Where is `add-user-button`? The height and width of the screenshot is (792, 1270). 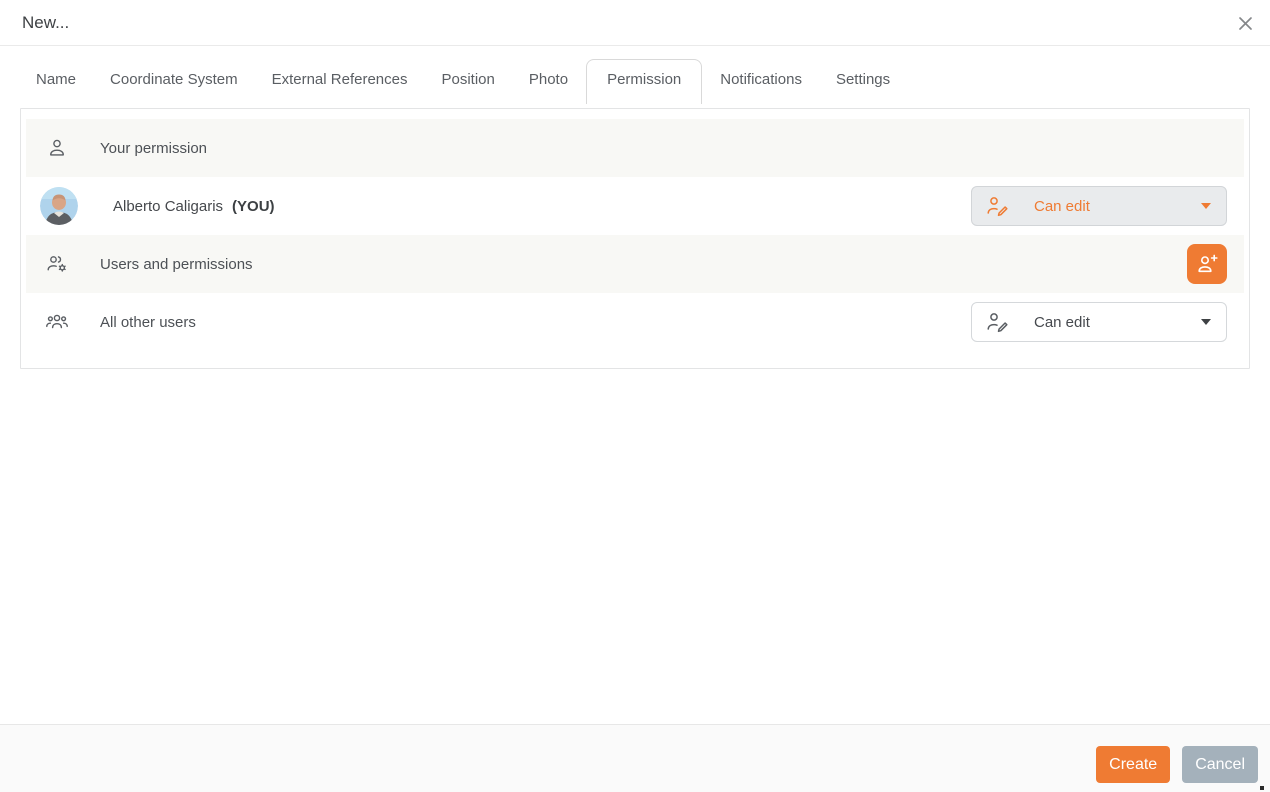
add-user-button is located at coordinates (1207, 264).